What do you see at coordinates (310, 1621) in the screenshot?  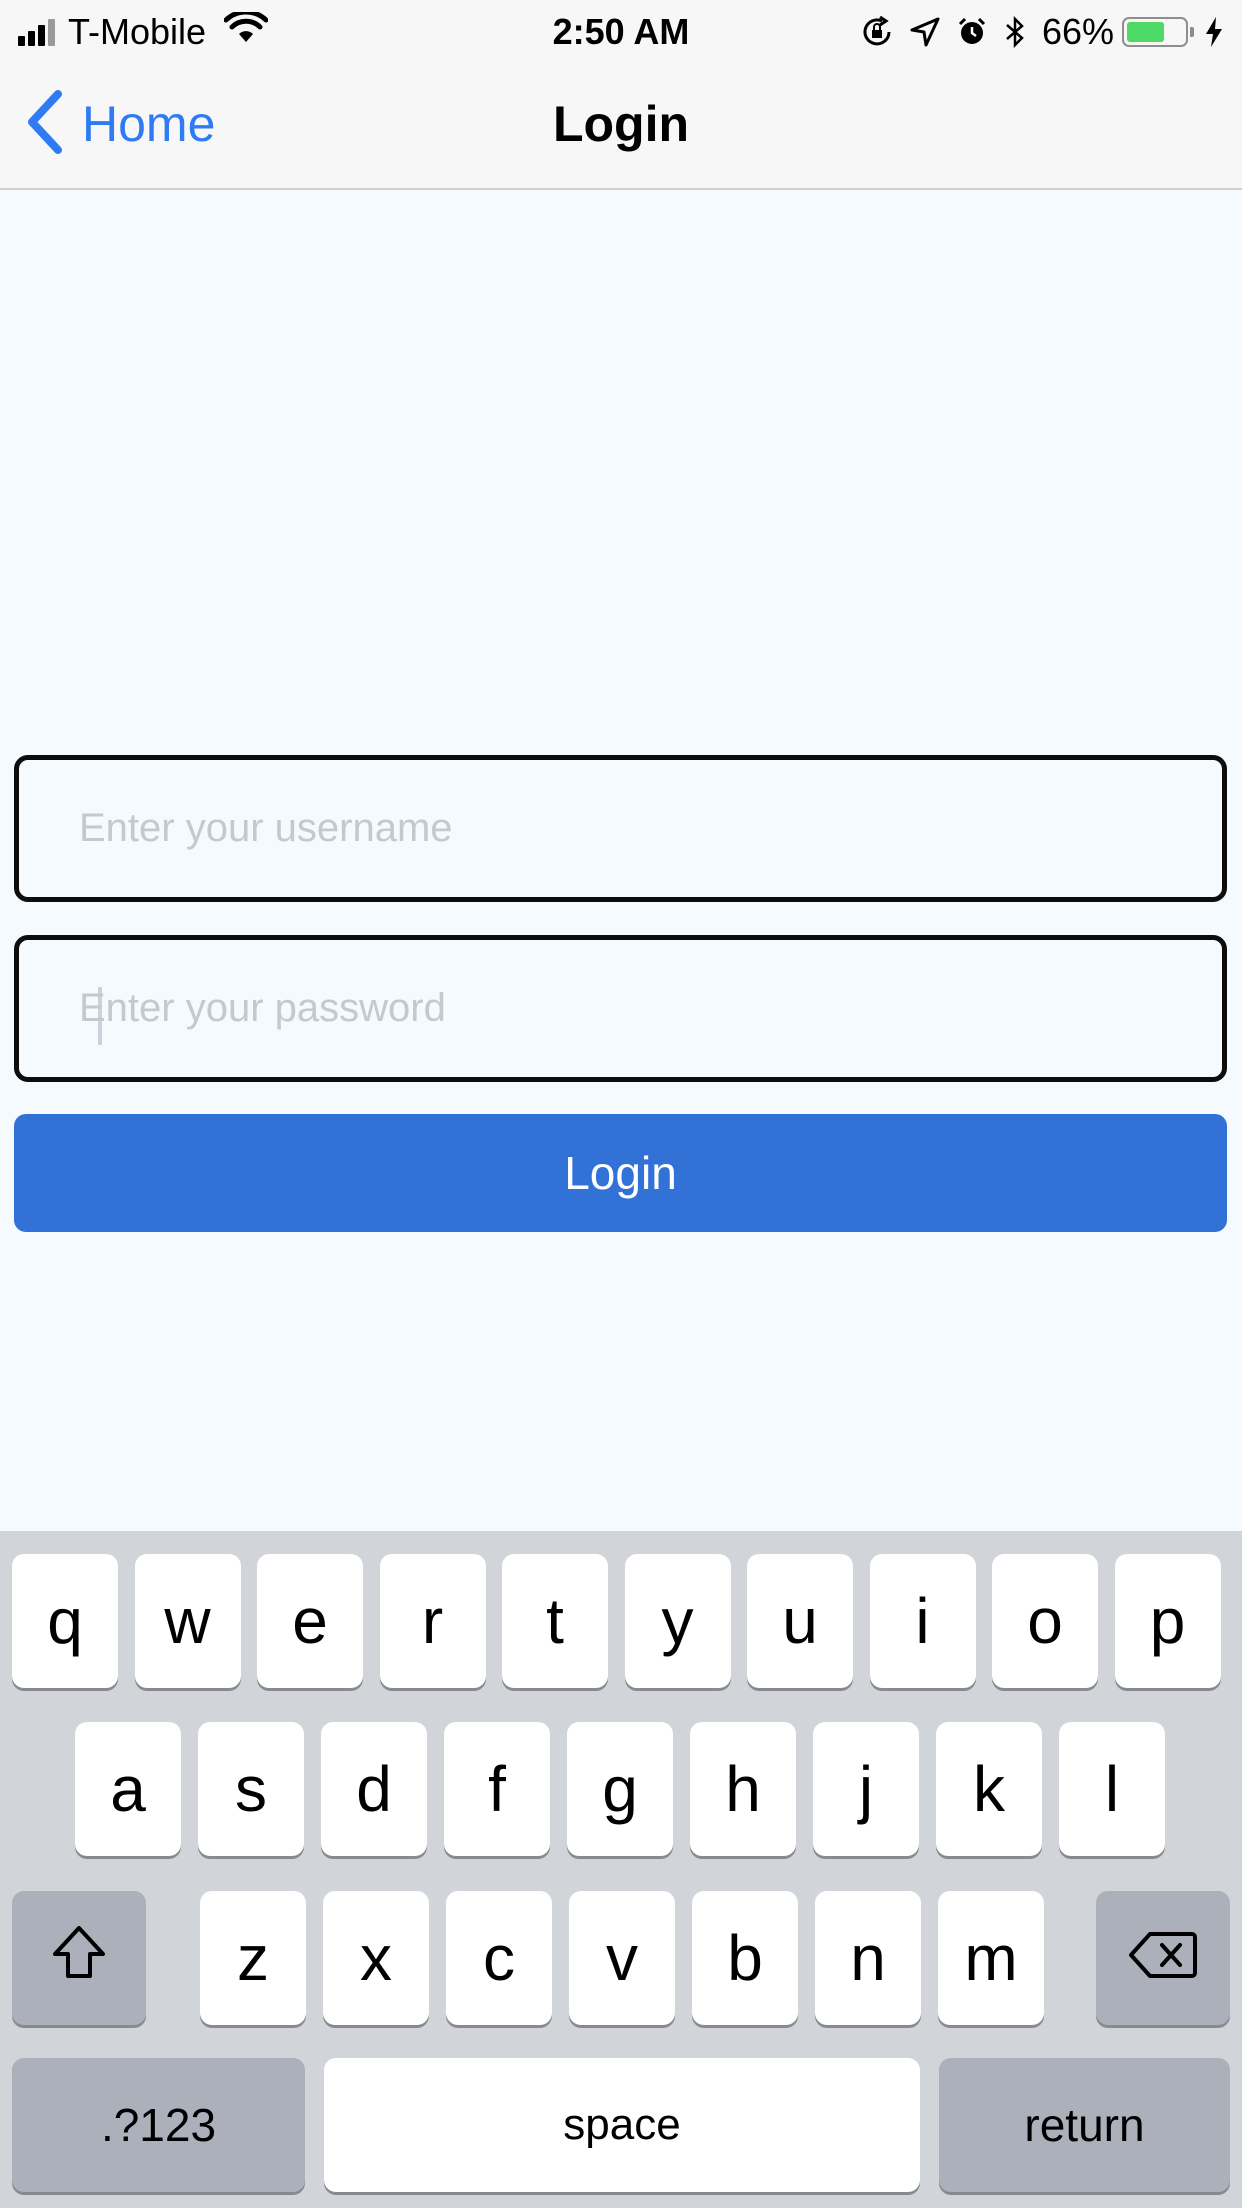 I see `key-e: e` at bounding box center [310, 1621].